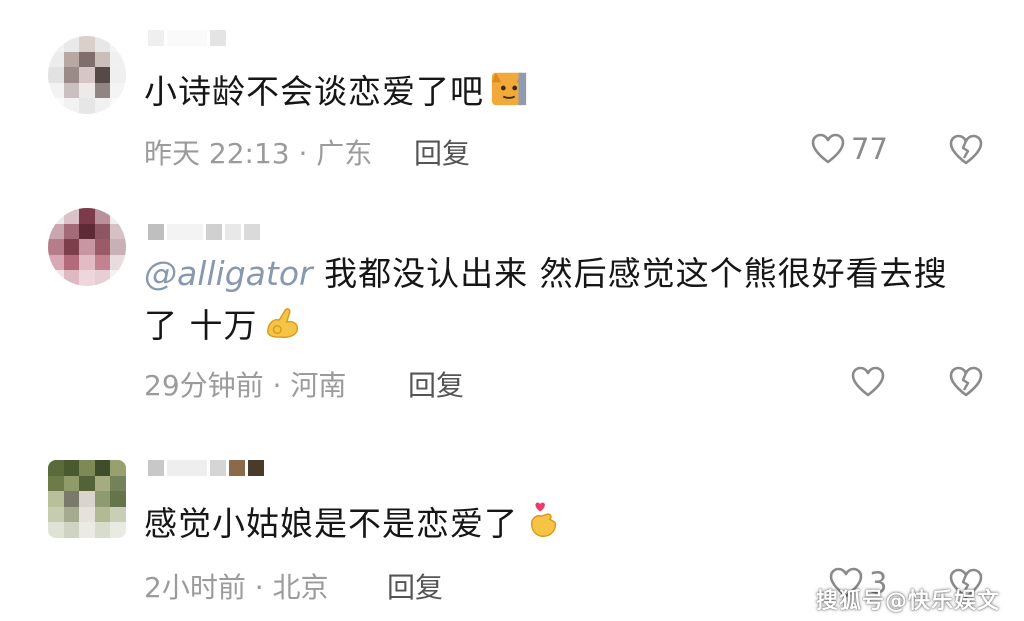  I want to click on comment-meta: 2小时前 · 北京, so click(236, 586).